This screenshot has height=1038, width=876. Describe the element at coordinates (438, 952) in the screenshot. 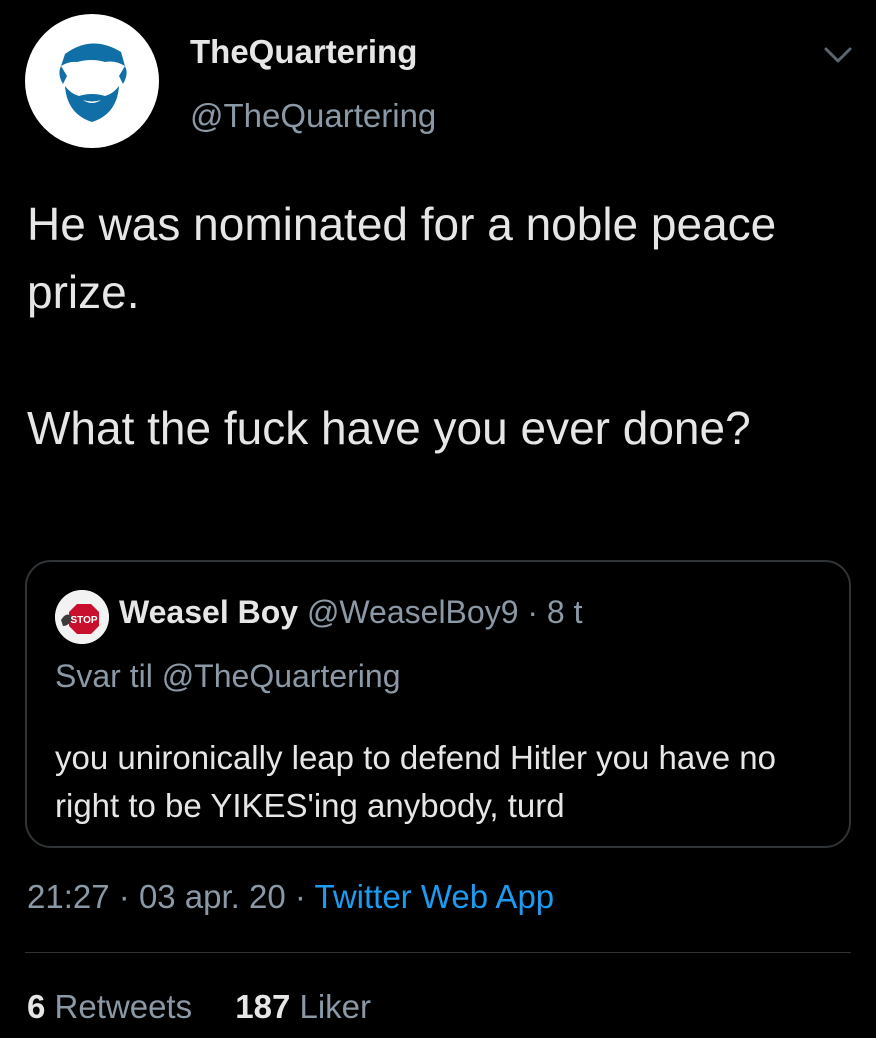

I see `divider` at that location.